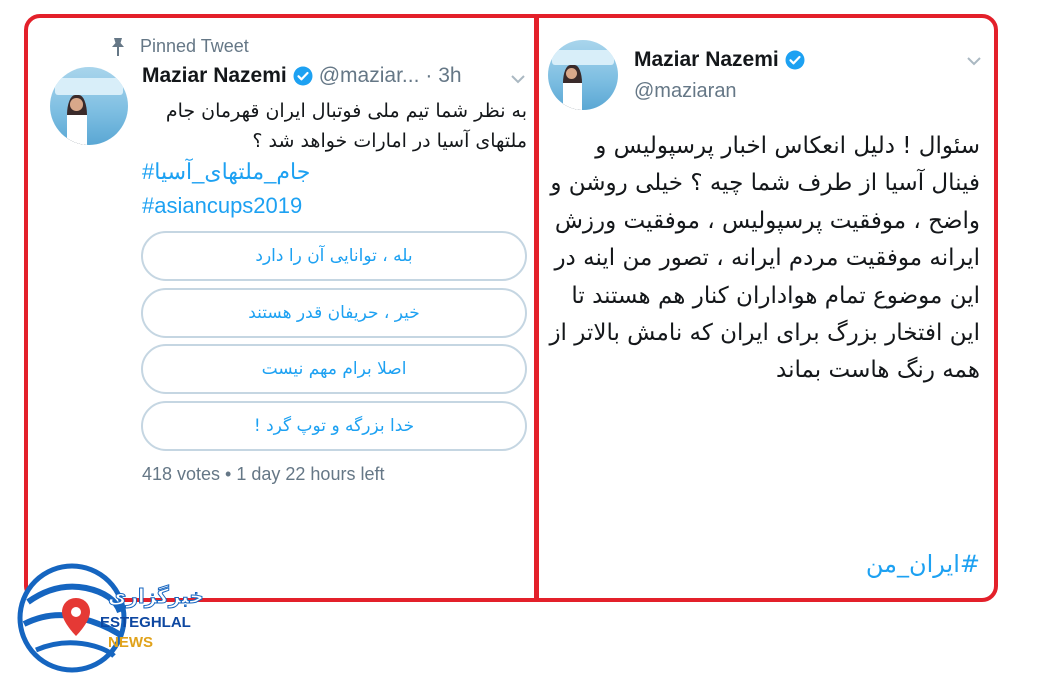  I want to click on logo-persian-text: خبرگزاری, so click(157, 596).